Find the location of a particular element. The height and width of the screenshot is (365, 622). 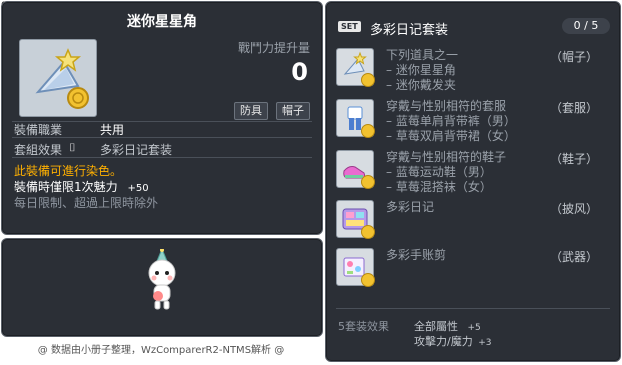

daily-limit-text: 每日限制、超過上限時除外 is located at coordinates (86, 203).